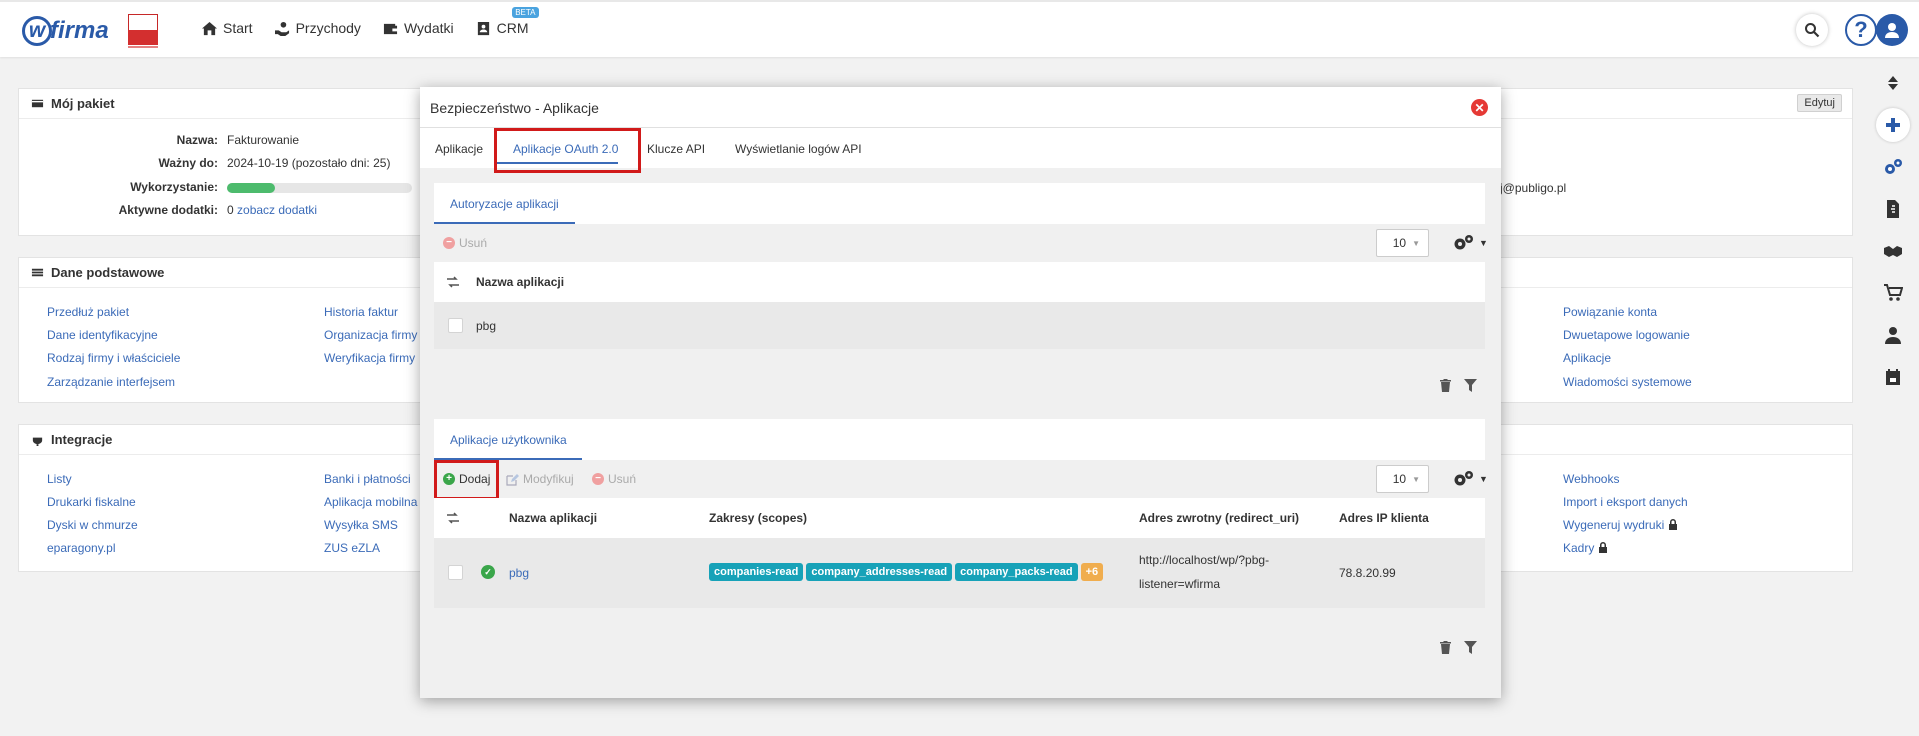 Image resolution: width=1919 pixels, height=736 pixels. Describe the element at coordinates (352, 548) in the screenshot. I see `zus-ezla-link: ZUS eZLA` at that location.